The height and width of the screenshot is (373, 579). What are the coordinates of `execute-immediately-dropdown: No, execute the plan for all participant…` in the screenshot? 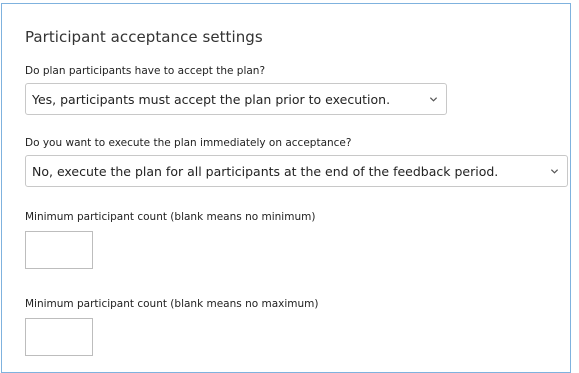 It's located at (296, 171).